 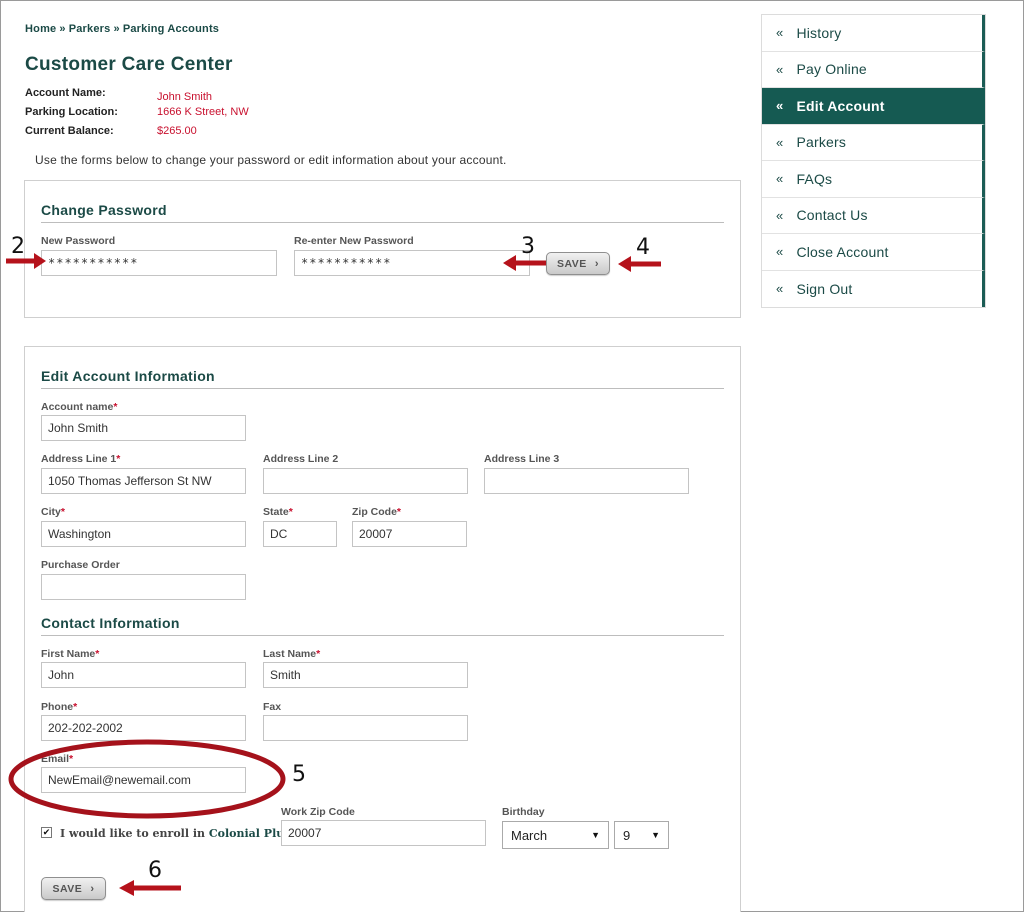 What do you see at coordinates (528, 246) in the screenshot?
I see `annotation-number: 3` at bounding box center [528, 246].